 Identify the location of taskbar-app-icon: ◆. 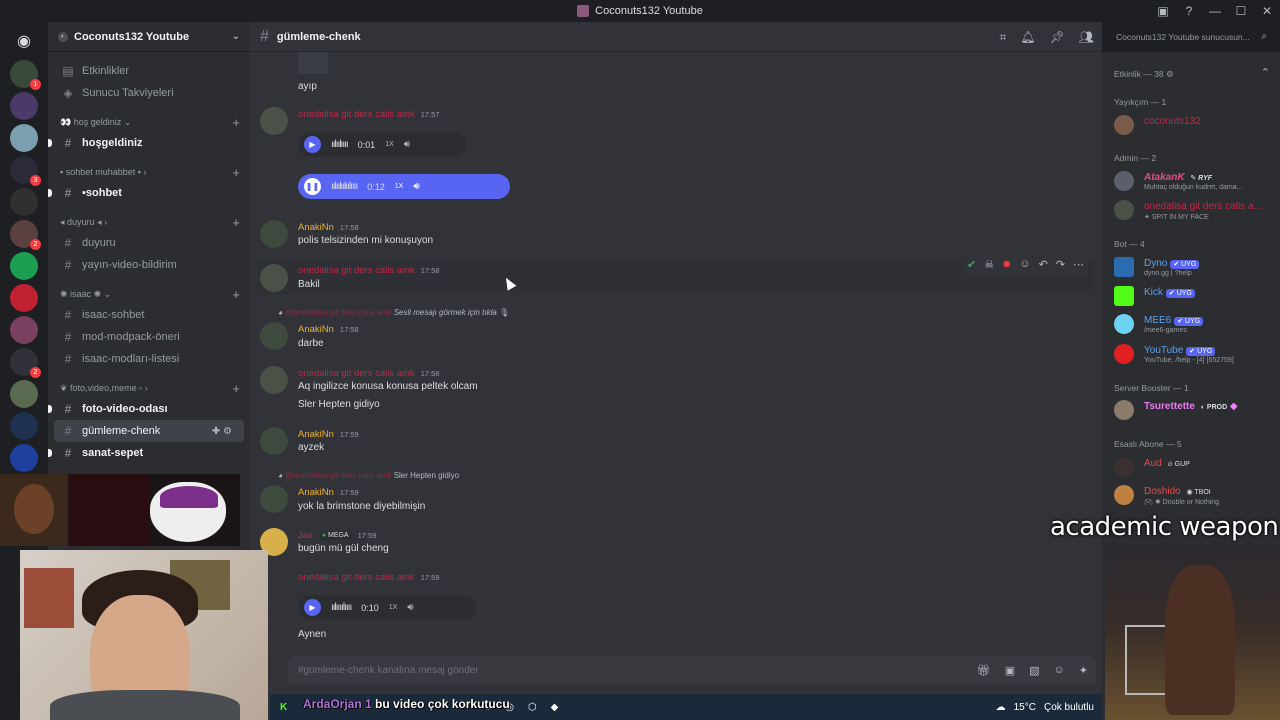
(555, 707).